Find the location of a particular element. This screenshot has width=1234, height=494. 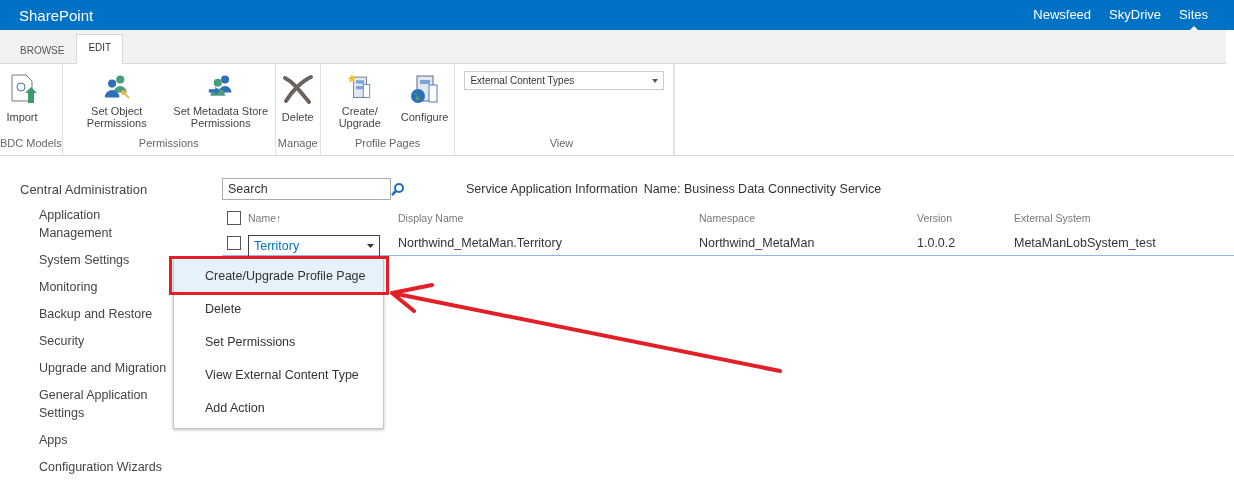

ribbon-button: Create/ Upgrade is located at coordinates (359, 101).